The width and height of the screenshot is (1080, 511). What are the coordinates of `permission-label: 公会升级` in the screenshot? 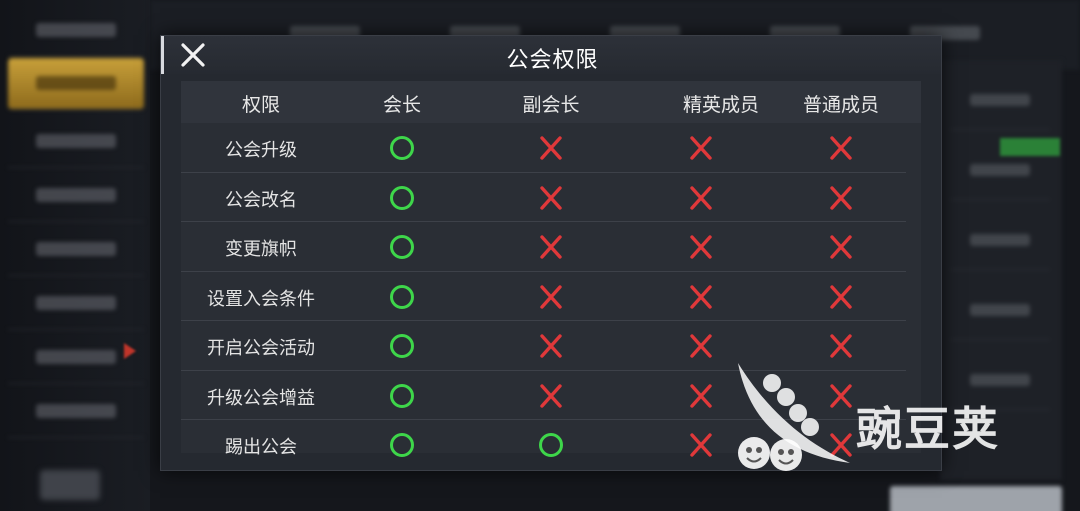 It's located at (261, 150).